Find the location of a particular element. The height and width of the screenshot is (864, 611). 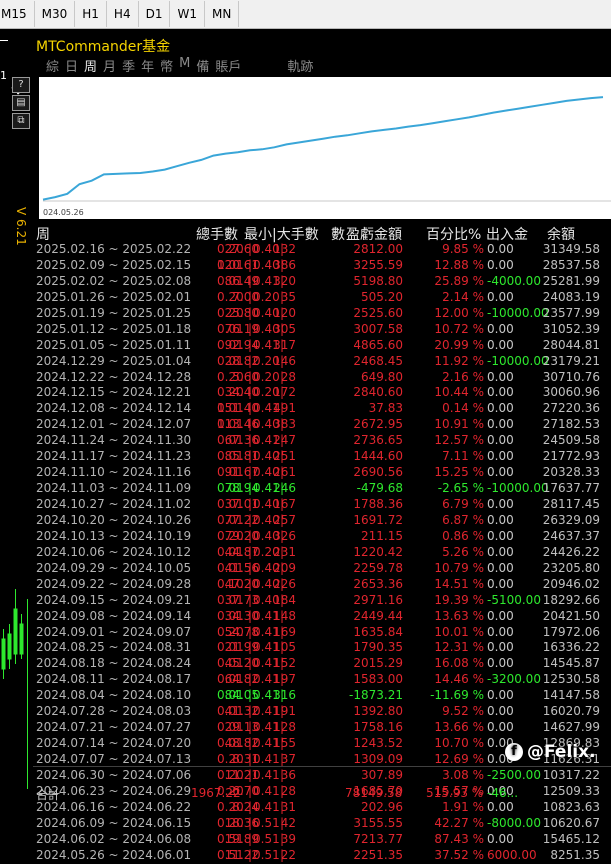

period-cell: 2024.06.02 ~ 2024.06.08 is located at coordinates (114, 838).